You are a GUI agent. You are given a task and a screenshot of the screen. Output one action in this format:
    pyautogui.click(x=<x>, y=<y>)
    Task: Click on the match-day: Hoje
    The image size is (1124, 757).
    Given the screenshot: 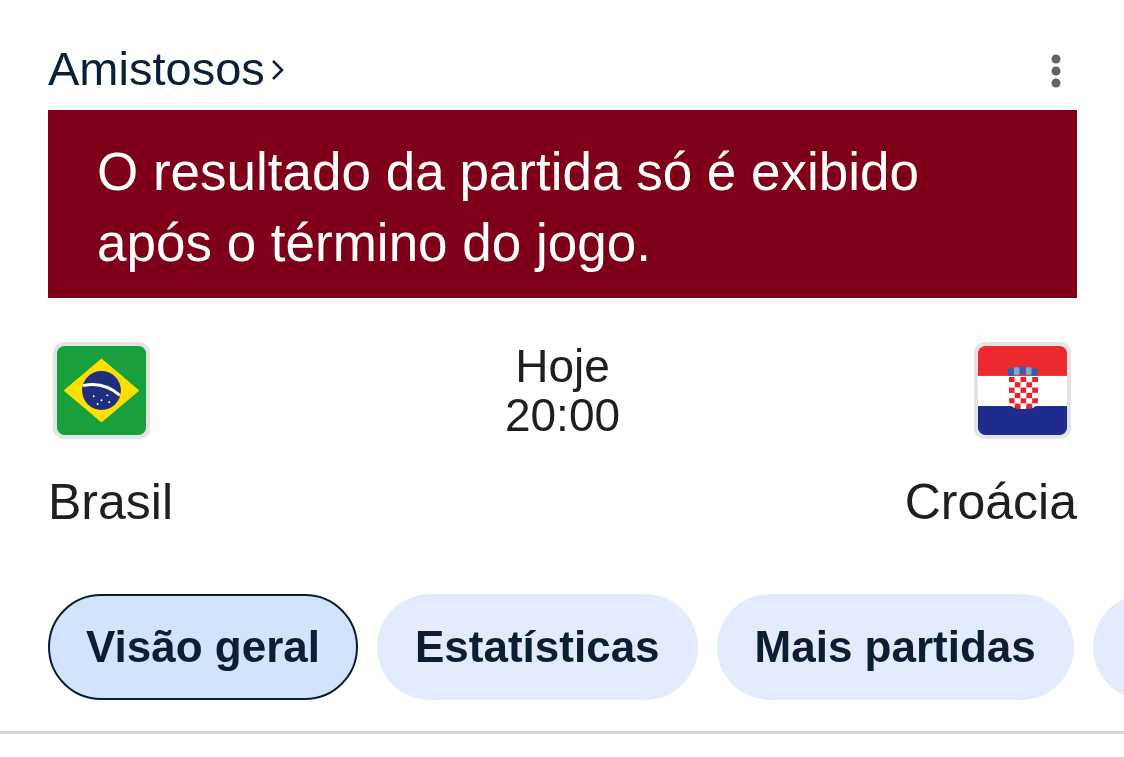 What is the action you would take?
    pyautogui.click(x=562, y=366)
    